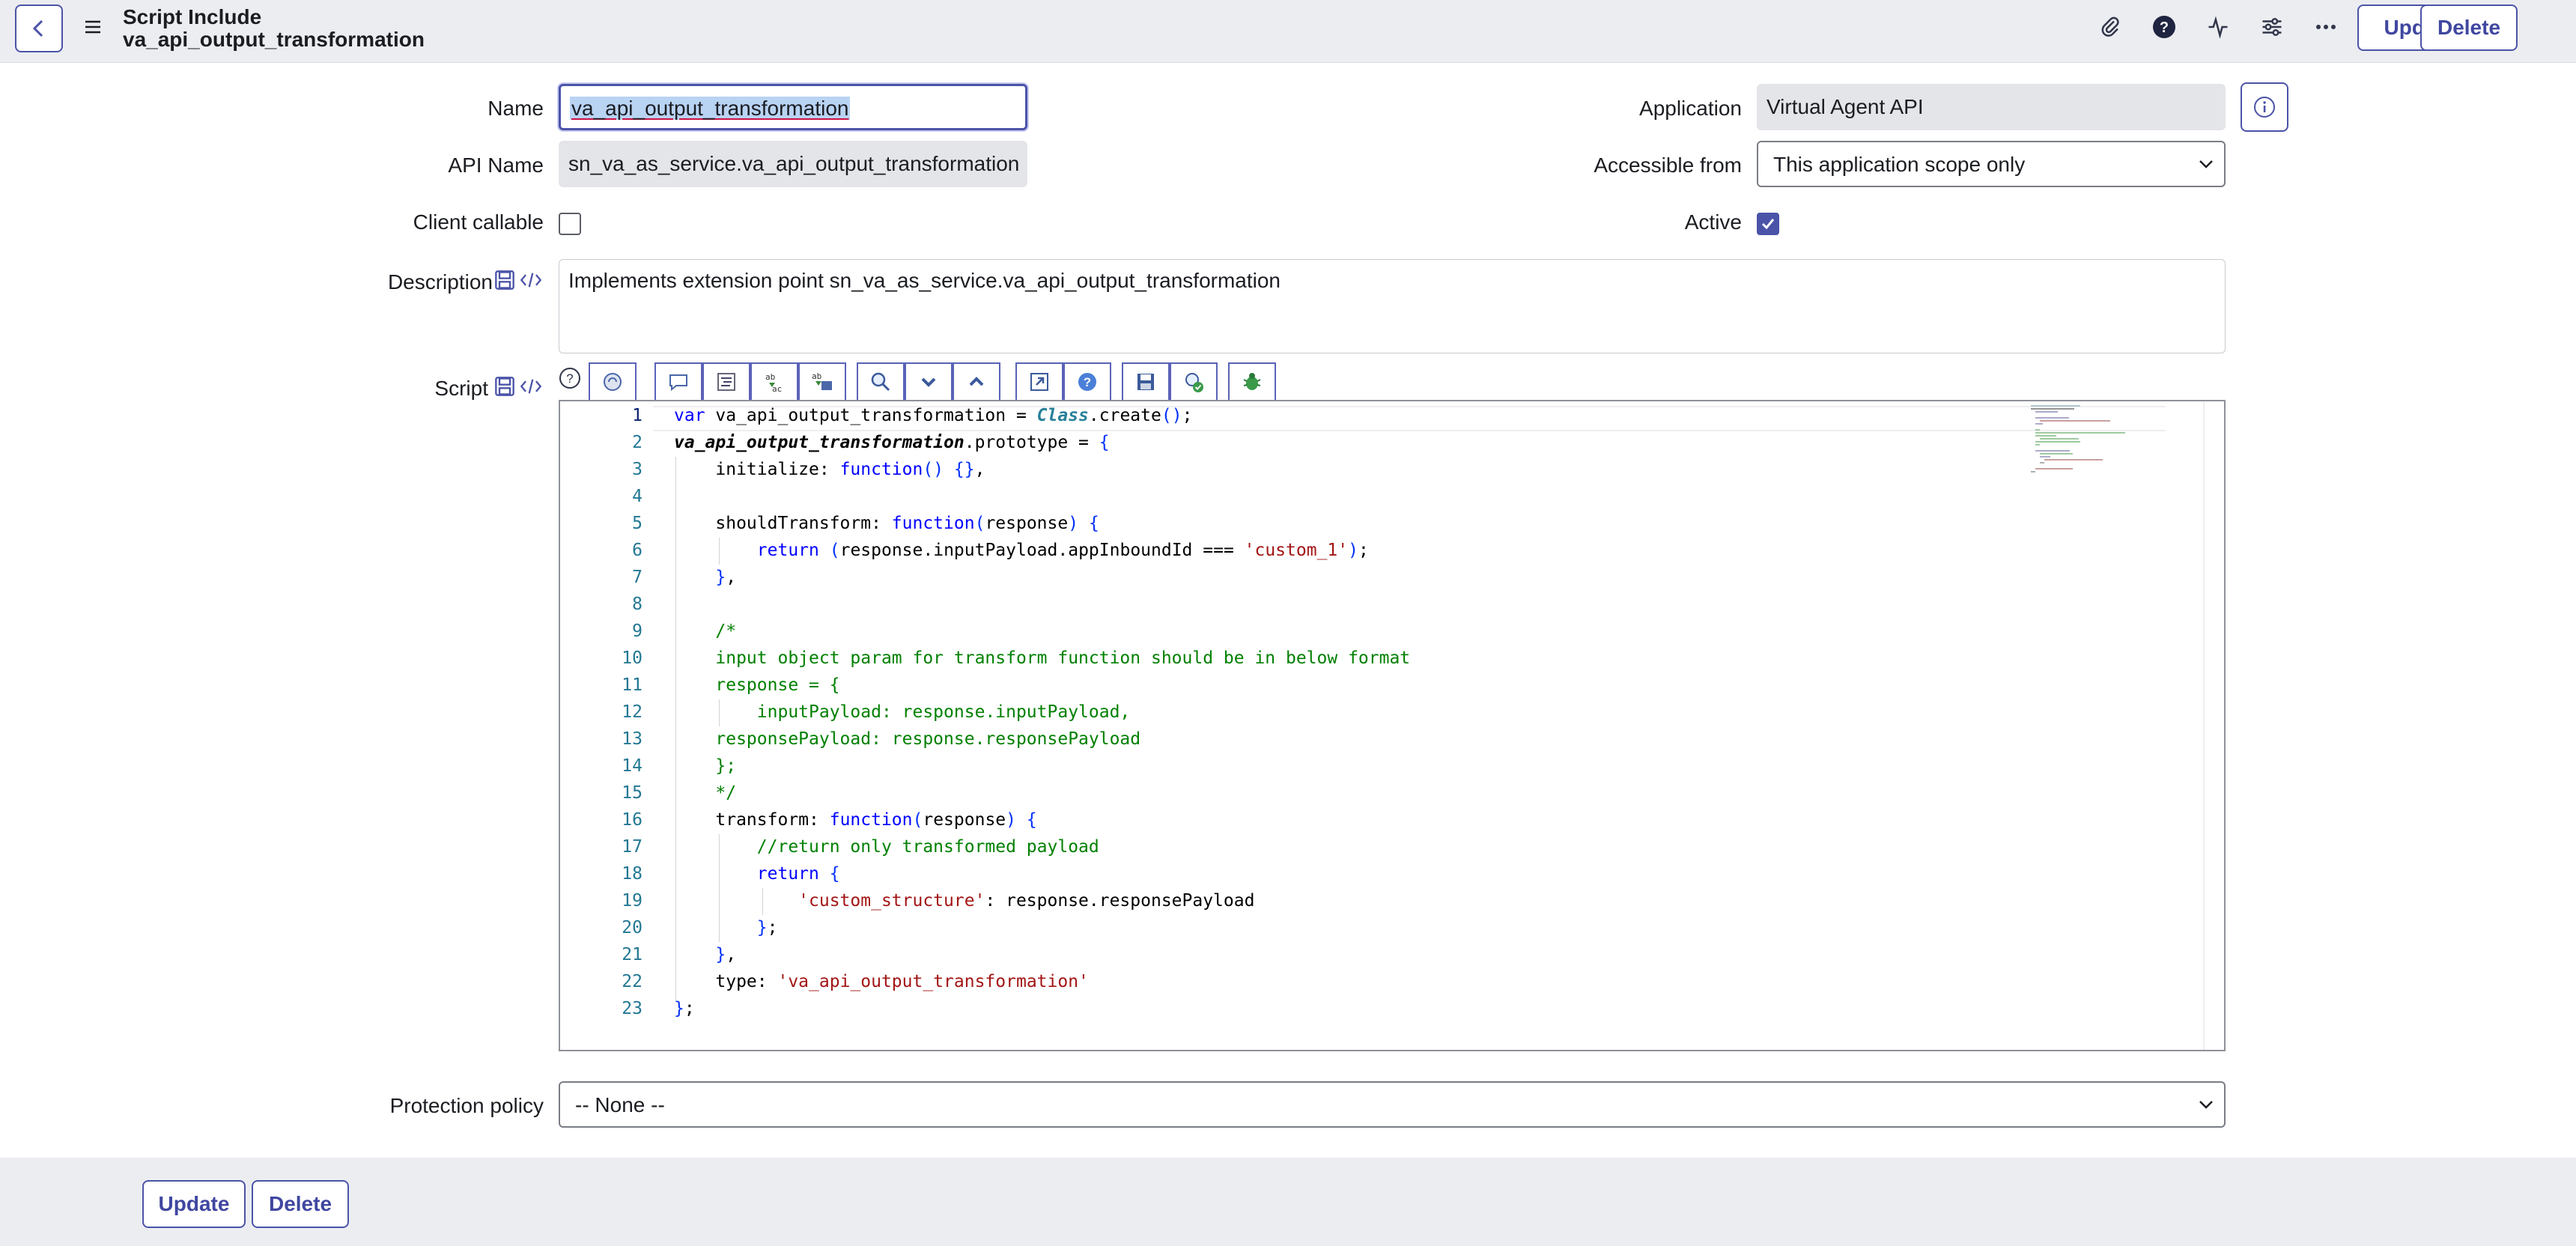 Image resolution: width=2576 pixels, height=1246 pixels. What do you see at coordinates (2095, 440) in the screenshot?
I see `code-minimap` at bounding box center [2095, 440].